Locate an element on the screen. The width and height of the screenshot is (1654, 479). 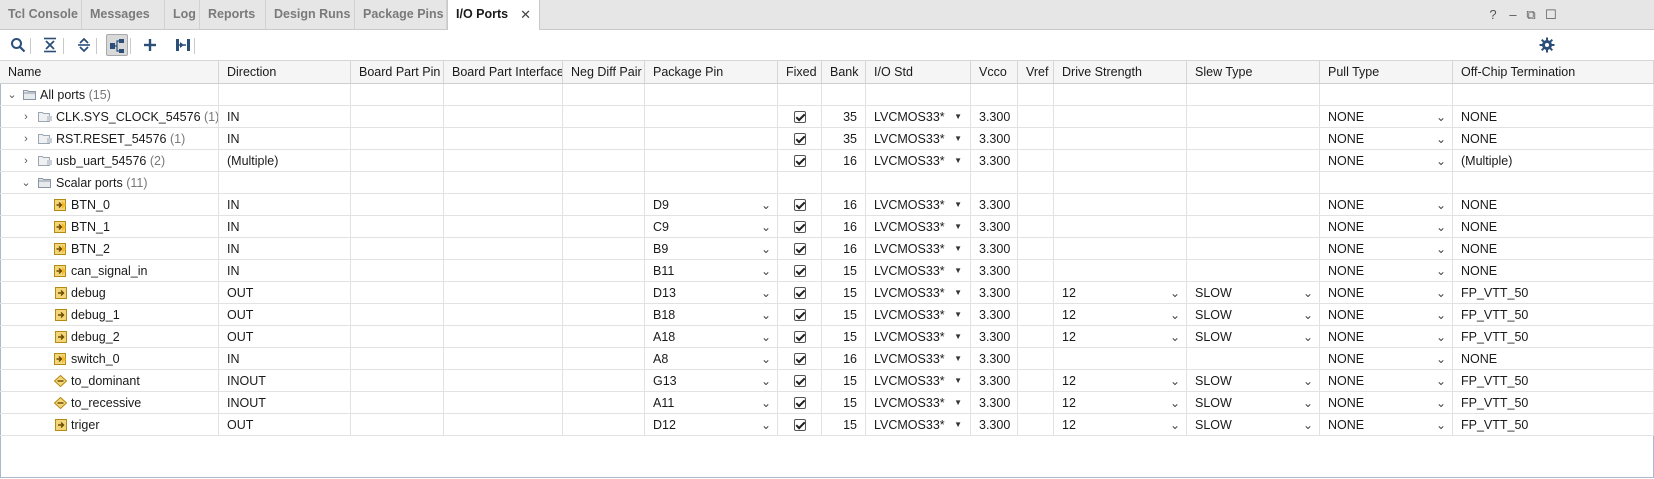
package-pin-cell is located at coordinates (711, 161).